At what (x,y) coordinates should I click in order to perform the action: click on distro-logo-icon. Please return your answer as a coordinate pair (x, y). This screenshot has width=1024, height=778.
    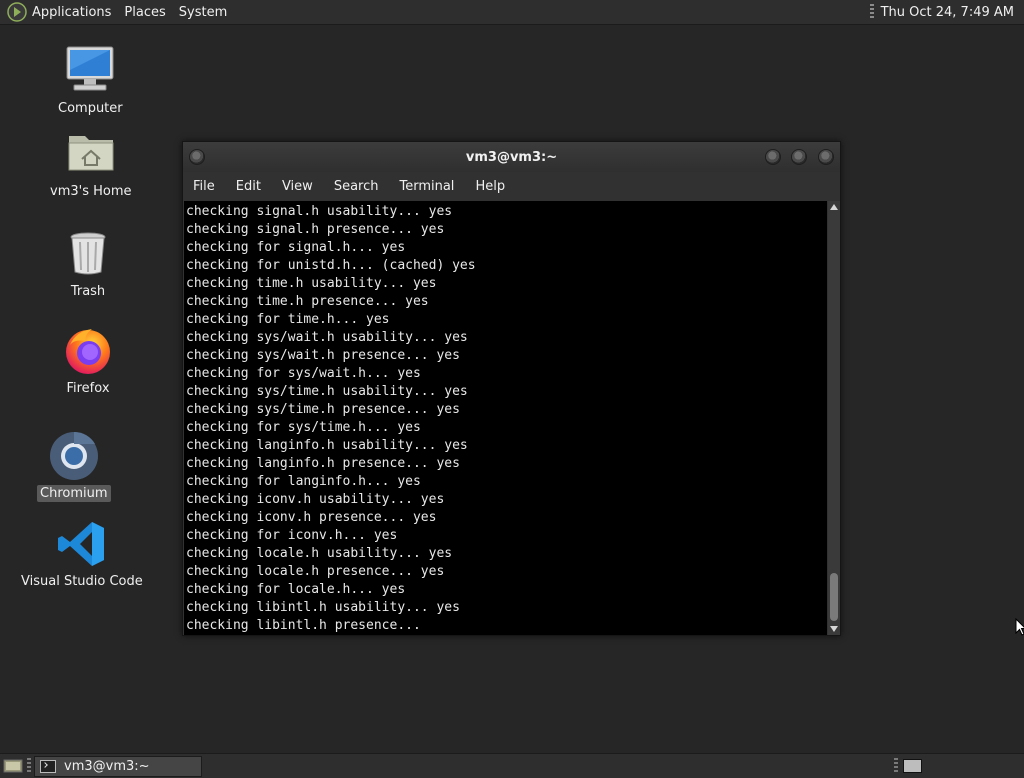
    Looking at the image, I should click on (17, 12).